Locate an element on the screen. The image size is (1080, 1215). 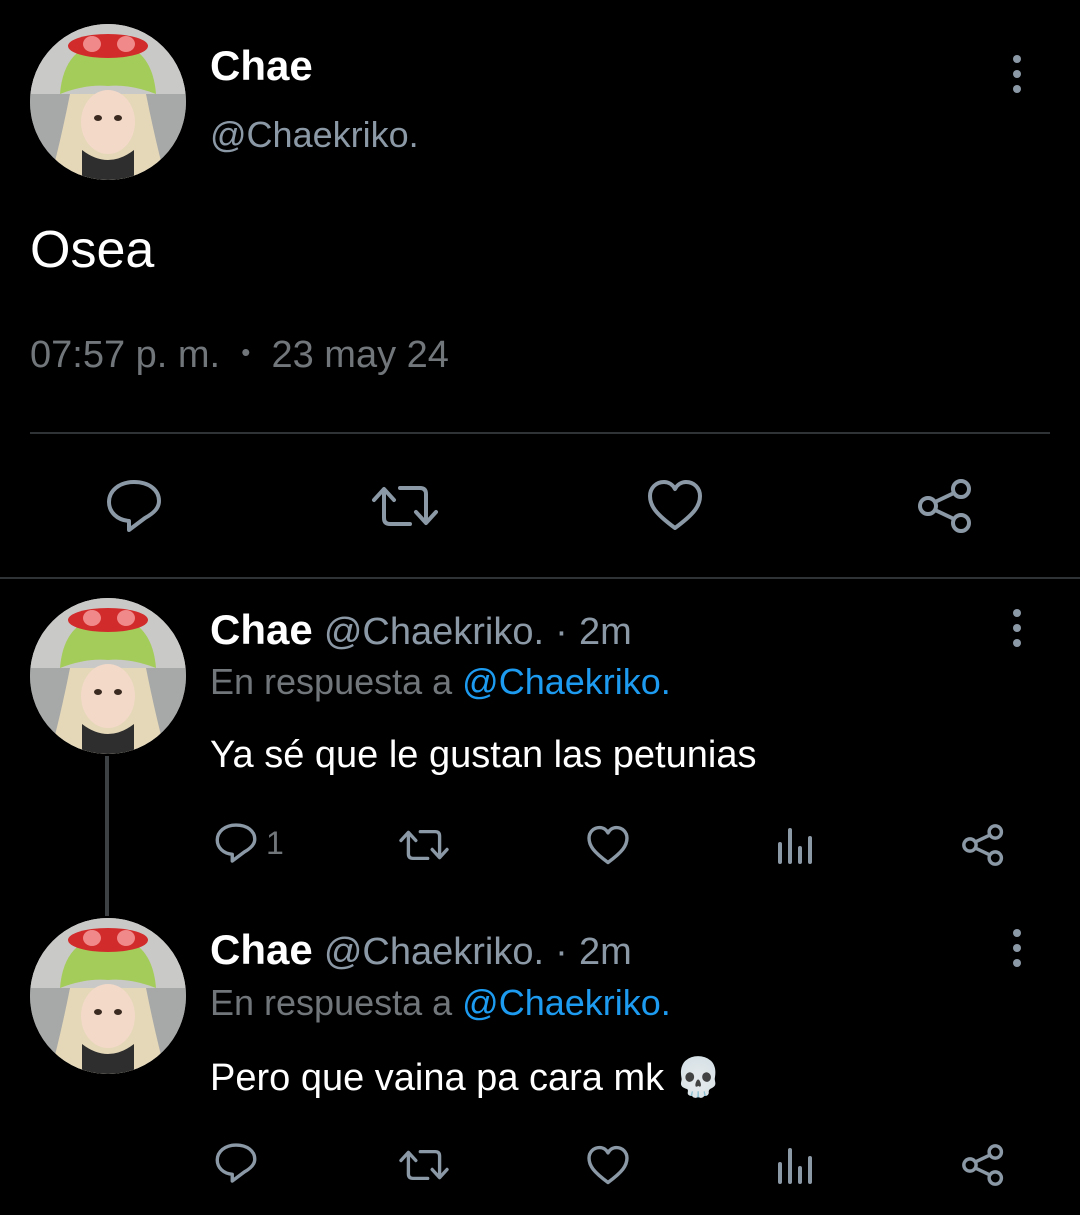
tweet-text: Osea is located at coordinates (92, 250).